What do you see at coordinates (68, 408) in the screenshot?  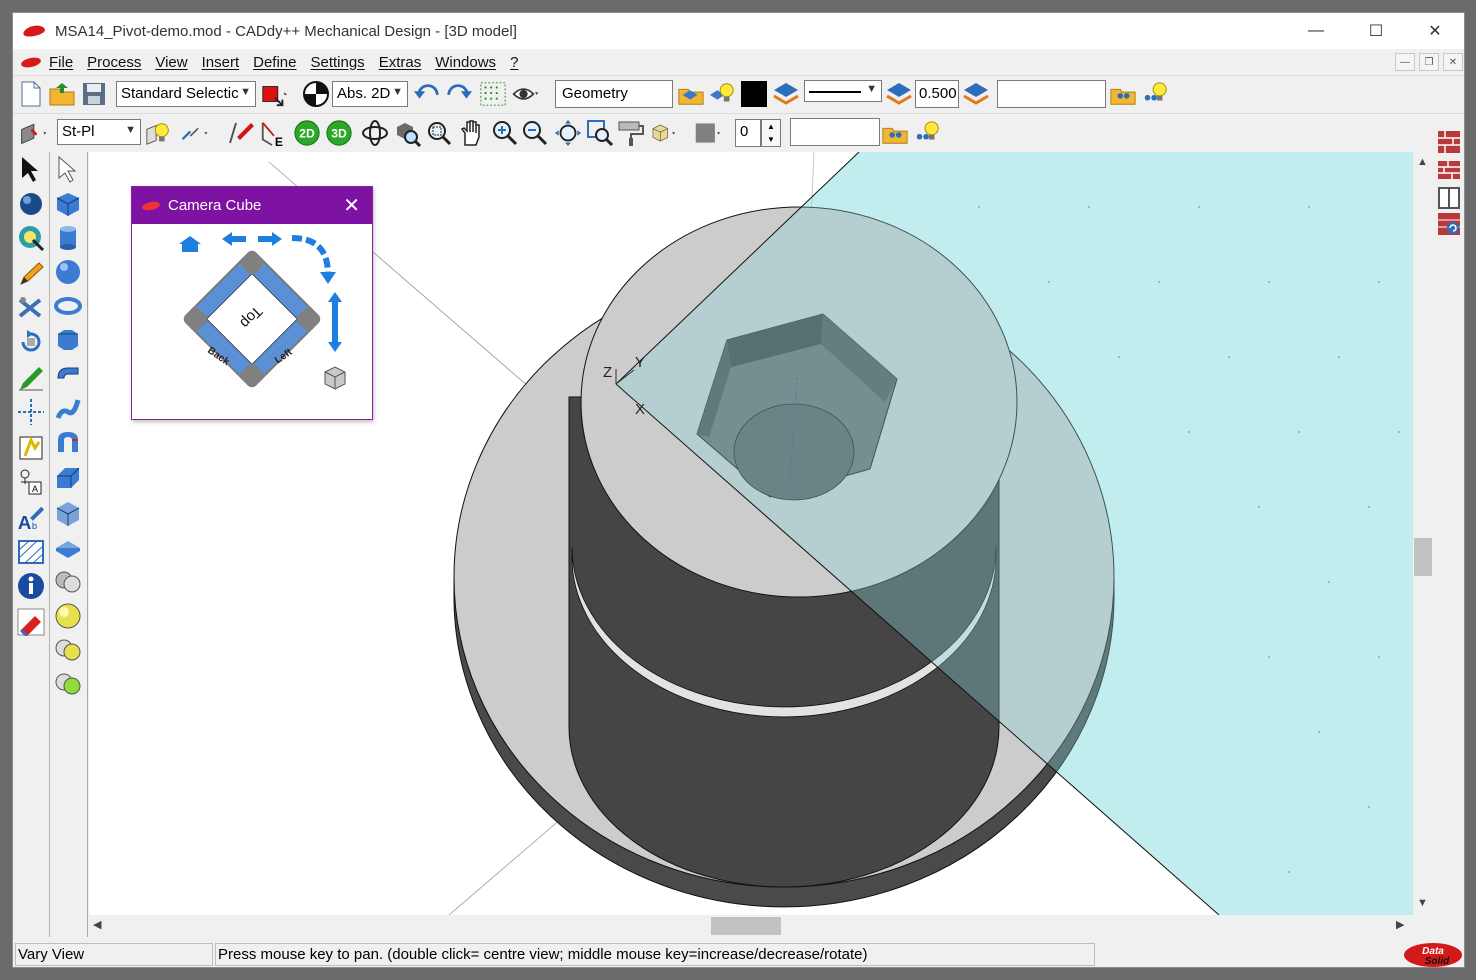 I see `sweep-path-icon` at bounding box center [68, 408].